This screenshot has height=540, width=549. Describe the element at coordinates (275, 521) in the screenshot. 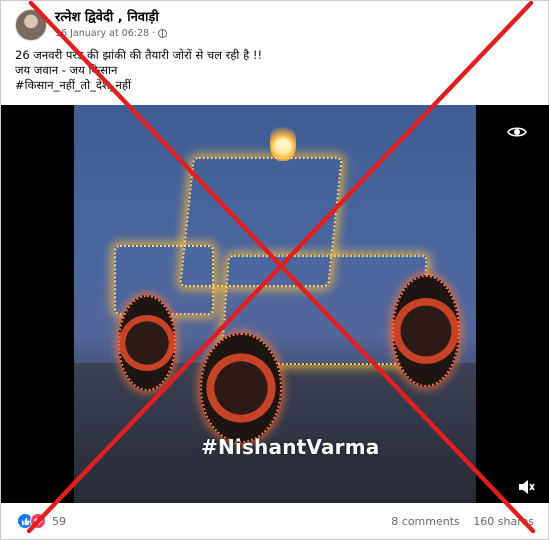

I see `post-footer: 59 8 comments 160 shares` at that location.